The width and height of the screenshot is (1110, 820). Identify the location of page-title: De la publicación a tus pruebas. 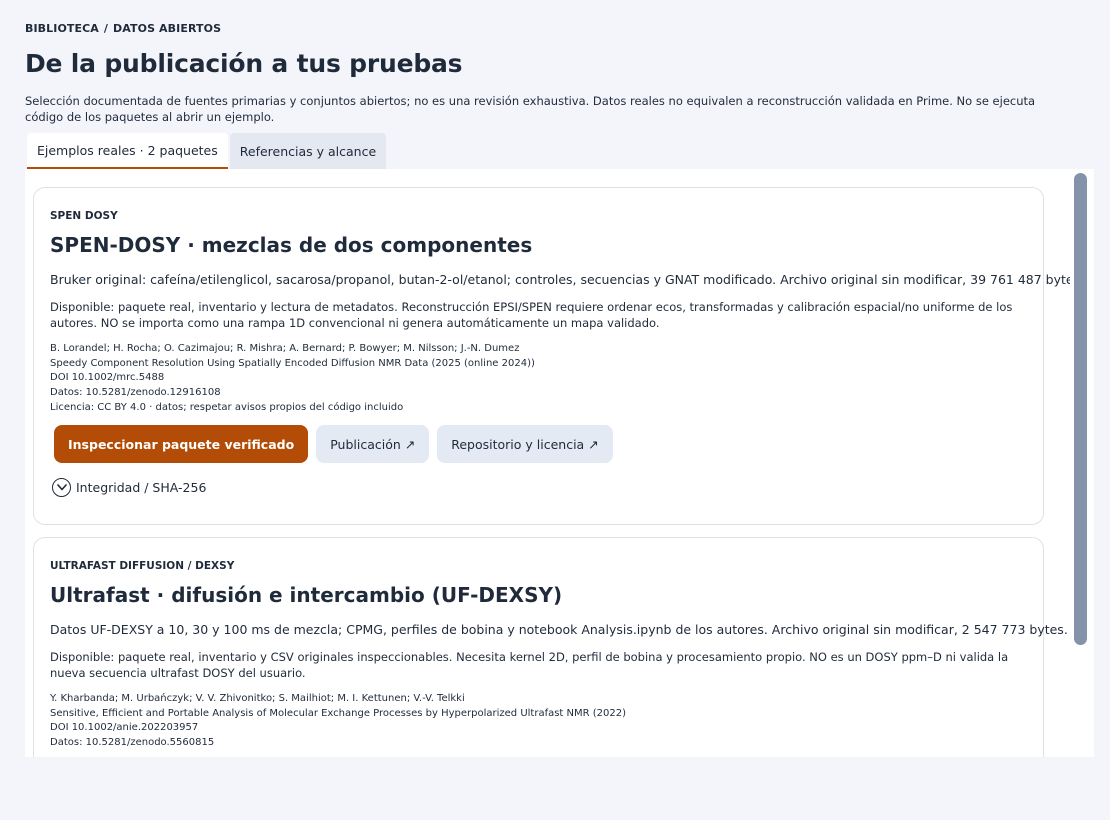
(244, 63).